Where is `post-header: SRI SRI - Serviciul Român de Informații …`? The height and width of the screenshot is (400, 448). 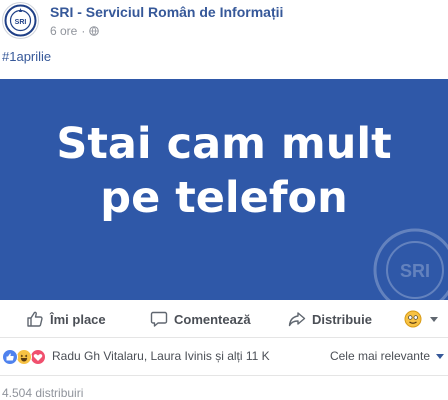
post-header: SRI SRI - Serviciul Român de Informații … is located at coordinates (224, 22).